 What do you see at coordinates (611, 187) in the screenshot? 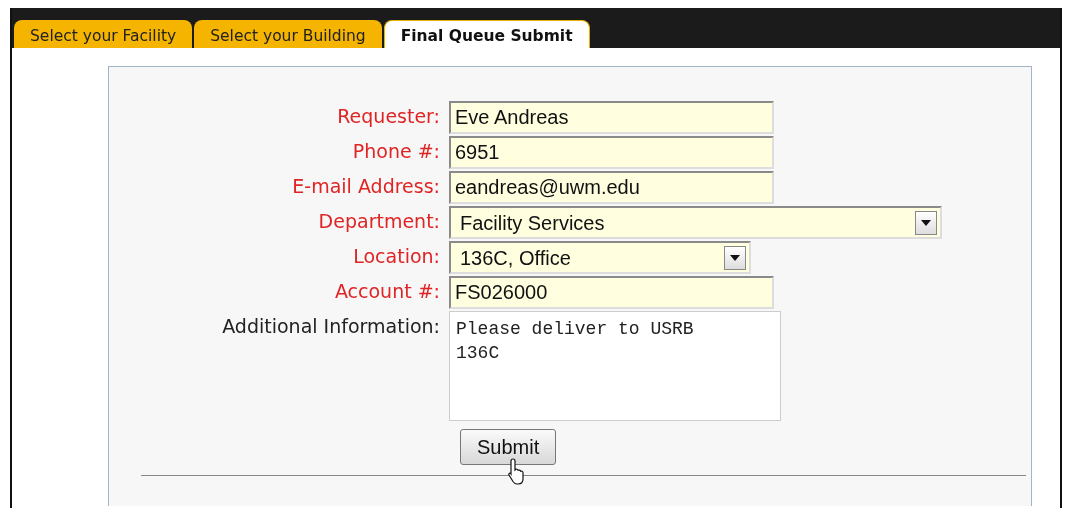
I see `input-field: eandreas@uwm.edu` at bounding box center [611, 187].